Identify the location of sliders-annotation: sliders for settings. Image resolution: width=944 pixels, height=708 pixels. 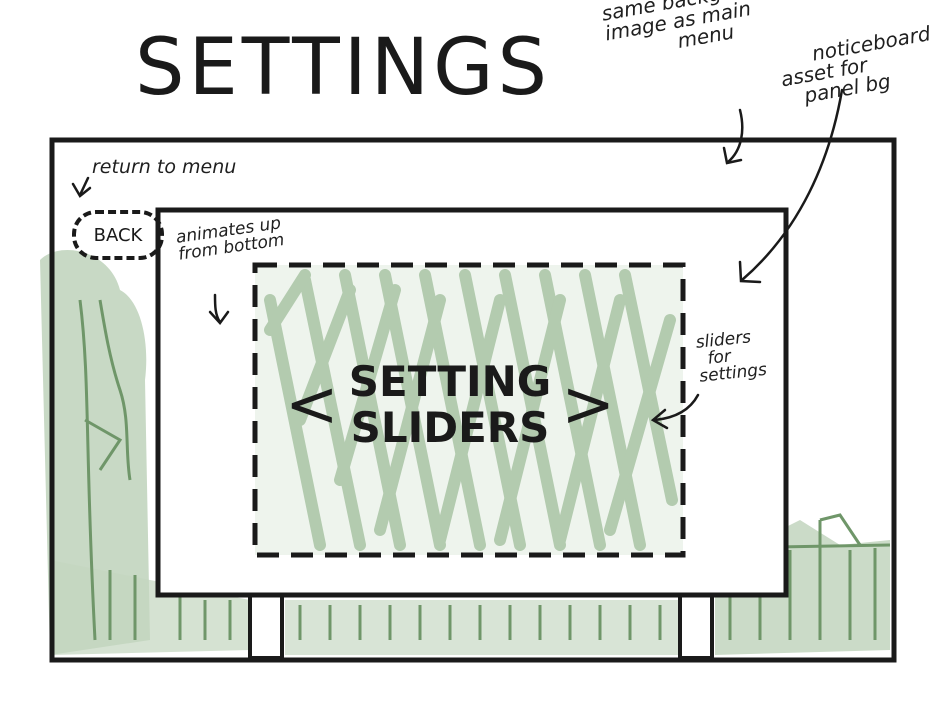
(731, 356).